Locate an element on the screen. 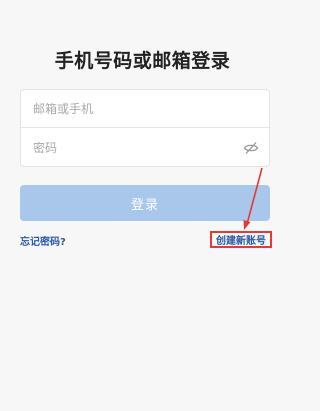  account-input is located at coordinates (133, 109).